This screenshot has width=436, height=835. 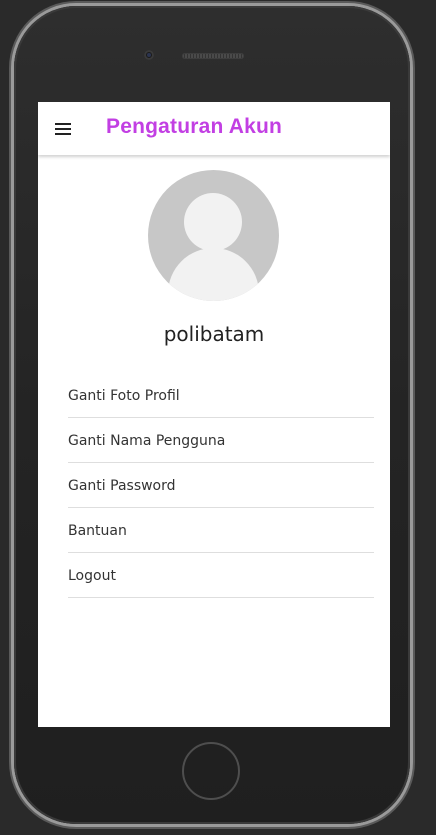 I want to click on hamburger-menu-icon, so click(x=64, y=129).